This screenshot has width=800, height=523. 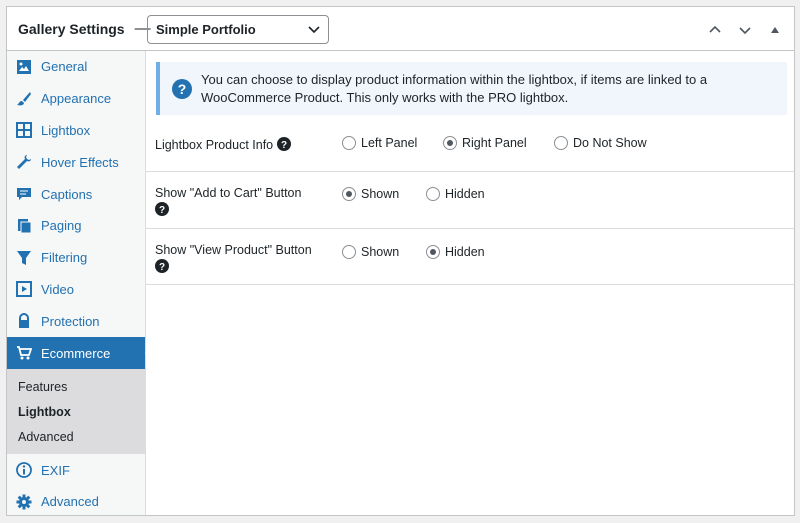 I want to click on template-select: Simple Portfolio, so click(x=238, y=29).